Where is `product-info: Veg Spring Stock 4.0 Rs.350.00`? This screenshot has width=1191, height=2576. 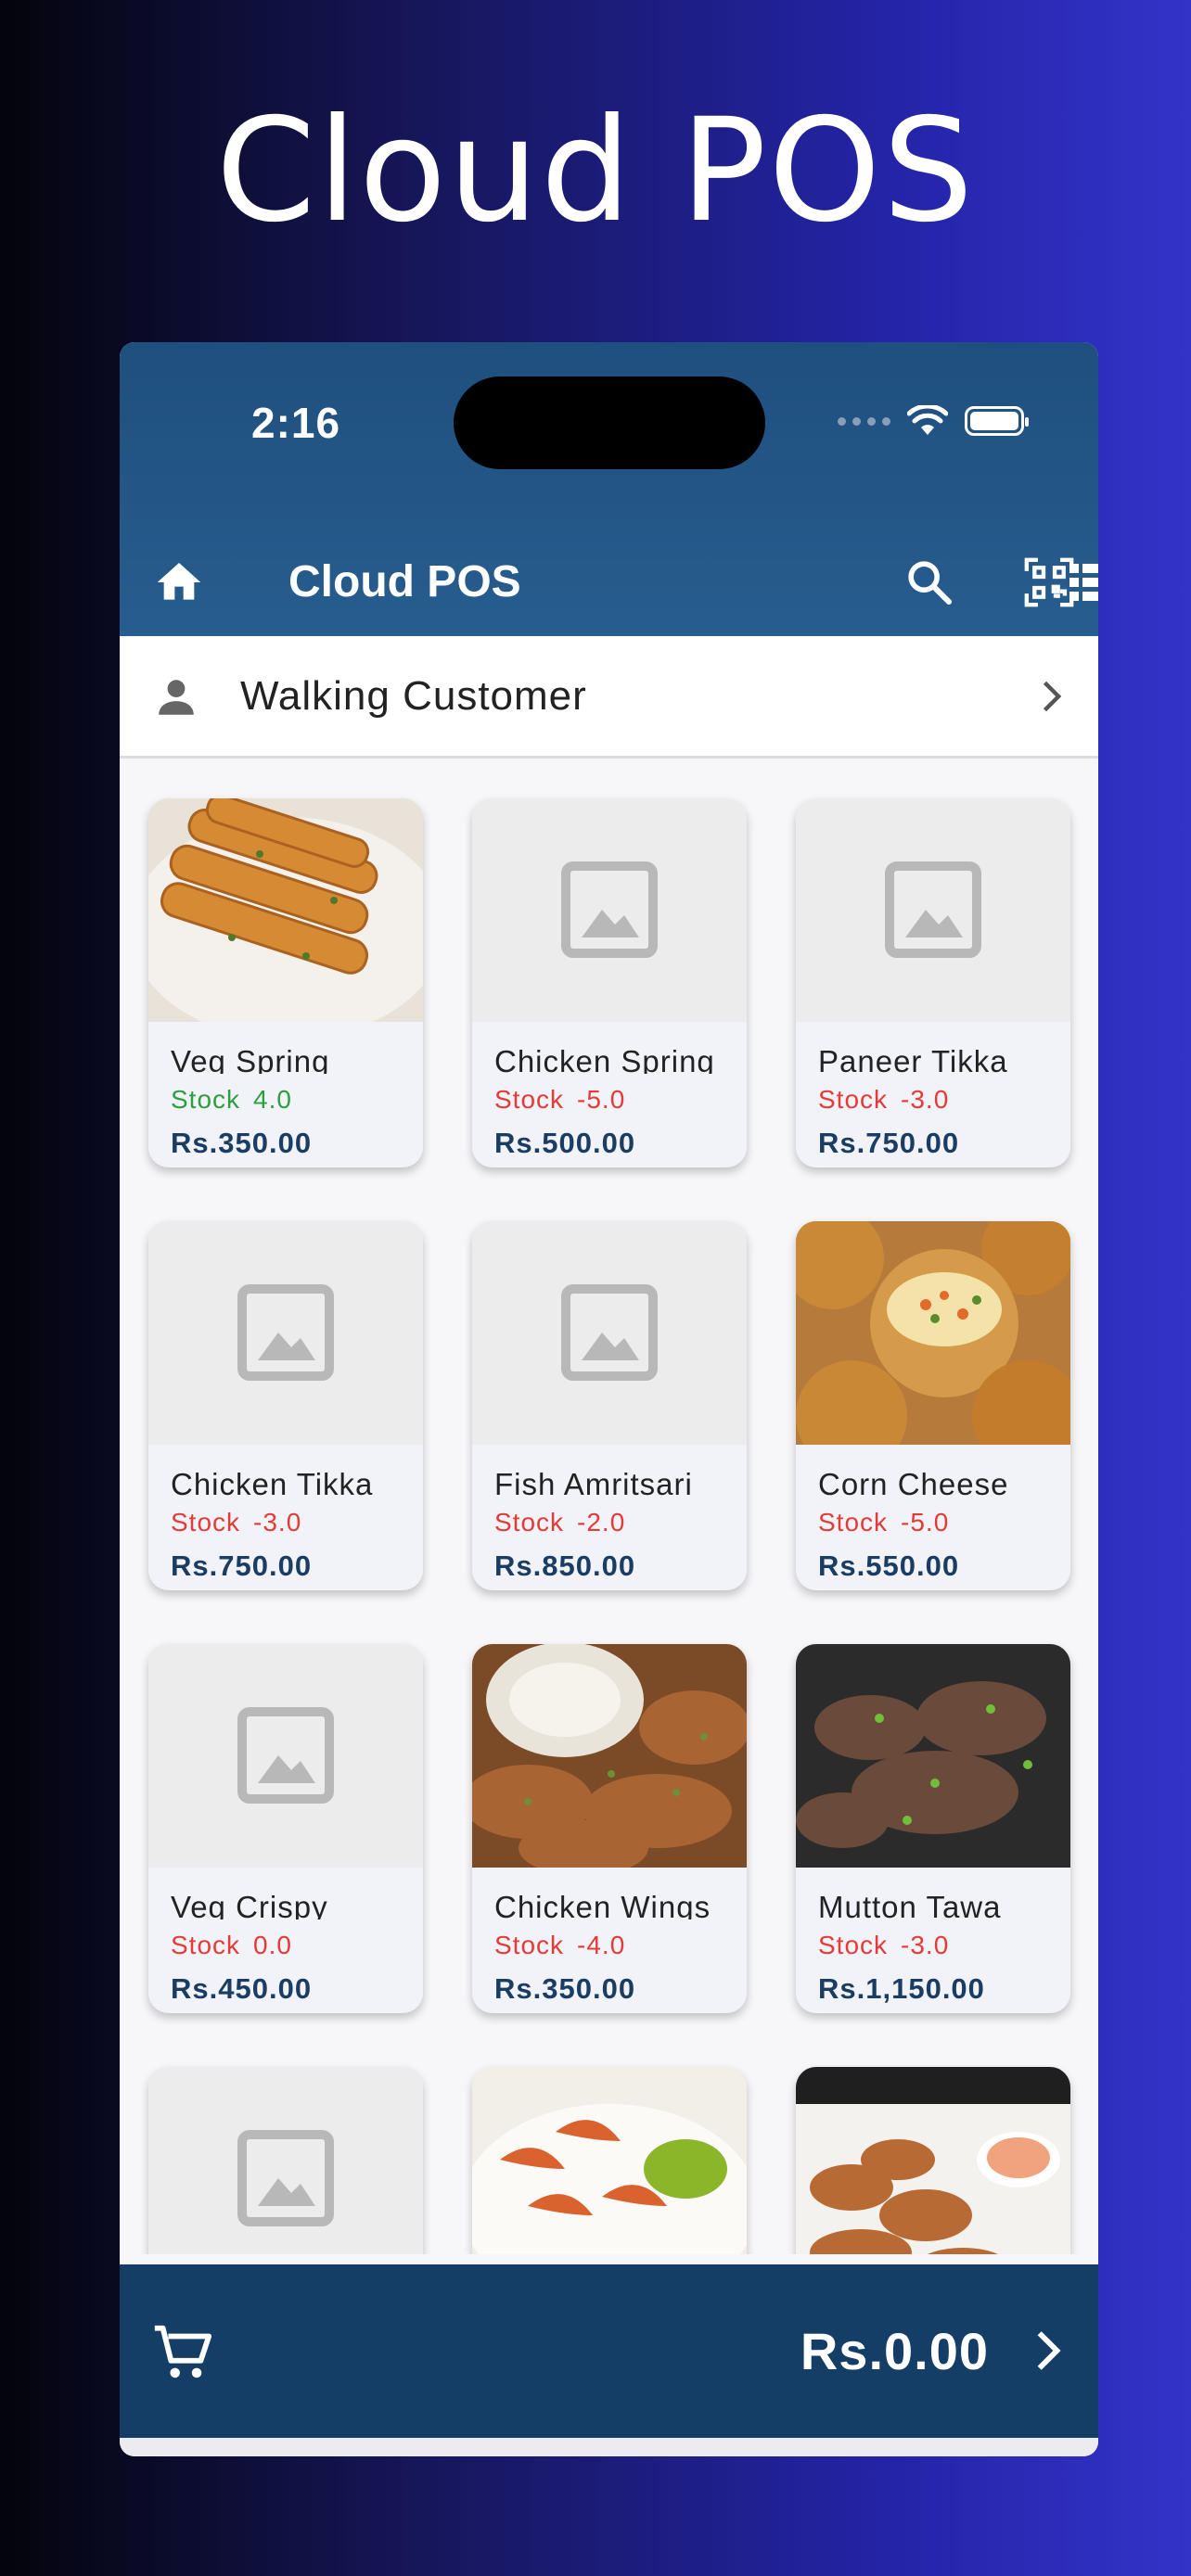 product-info: Veg Spring Stock 4.0 Rs.350.00 is located at coordinates (285, 1095).